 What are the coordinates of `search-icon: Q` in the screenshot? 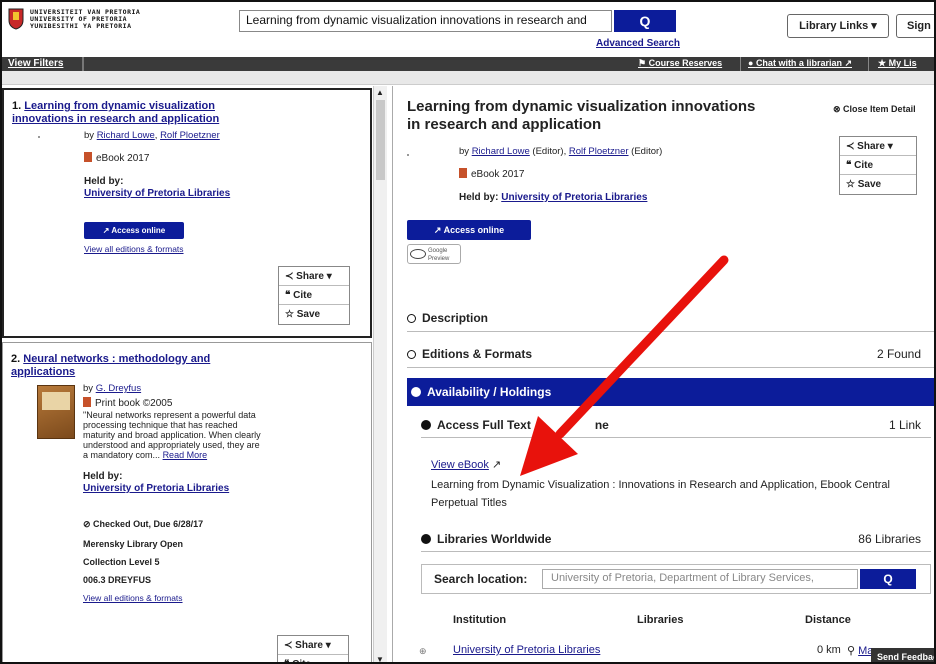 It's located at (888, 579).